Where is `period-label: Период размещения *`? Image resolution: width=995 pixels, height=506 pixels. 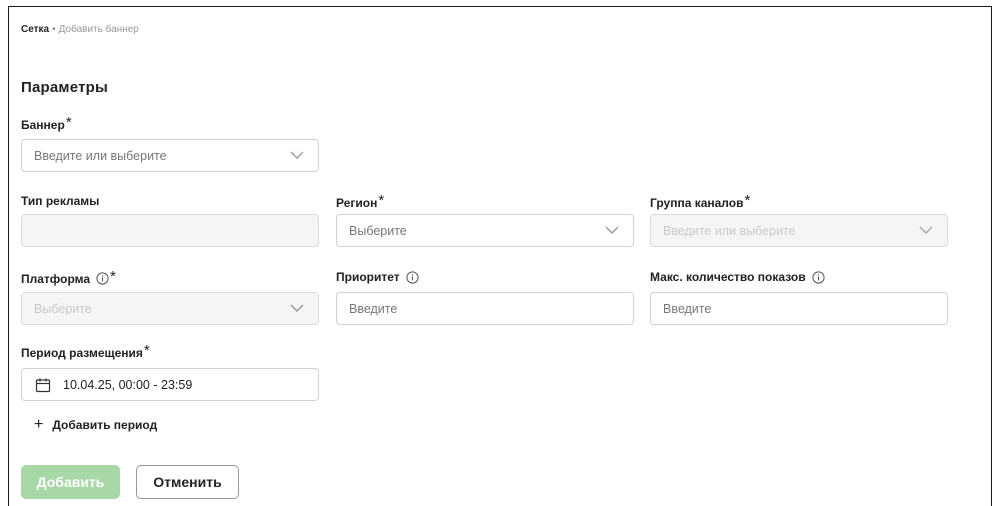
period-label: Период размещения * is located at coordinates (85, 351).